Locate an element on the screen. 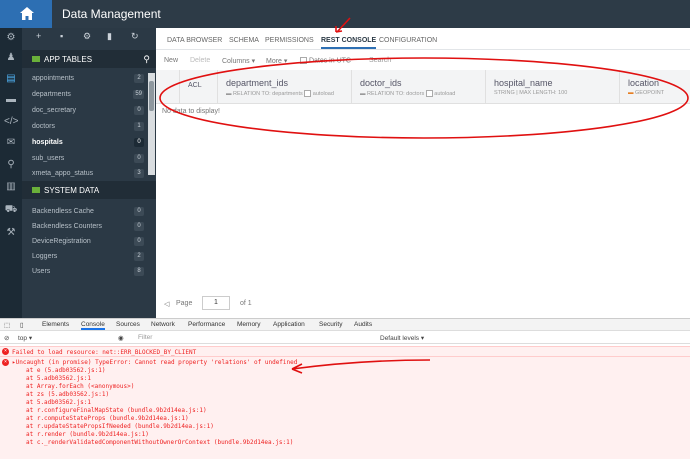 The width and height of the screenshot is (690, 459). tab-rest-console: REST CONSOLE is located at coordinates (349, 43).